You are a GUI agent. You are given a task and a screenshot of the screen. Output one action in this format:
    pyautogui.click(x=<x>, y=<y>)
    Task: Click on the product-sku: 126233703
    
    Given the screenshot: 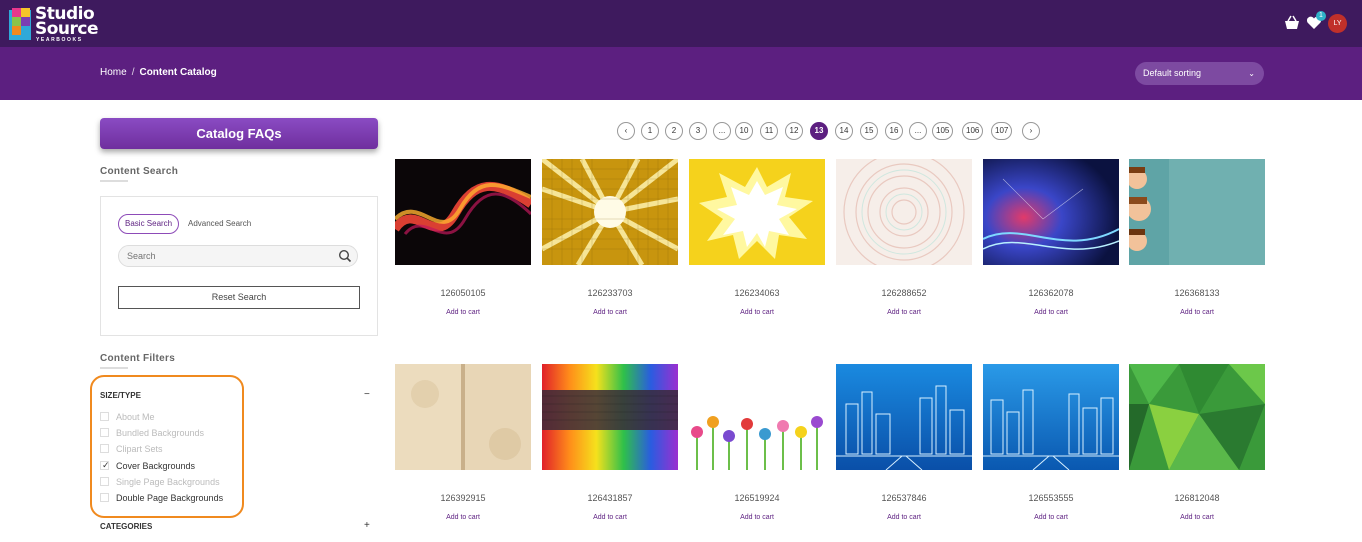 What is the action you would take?
    pyautogui.click(x=610, y=293)
    